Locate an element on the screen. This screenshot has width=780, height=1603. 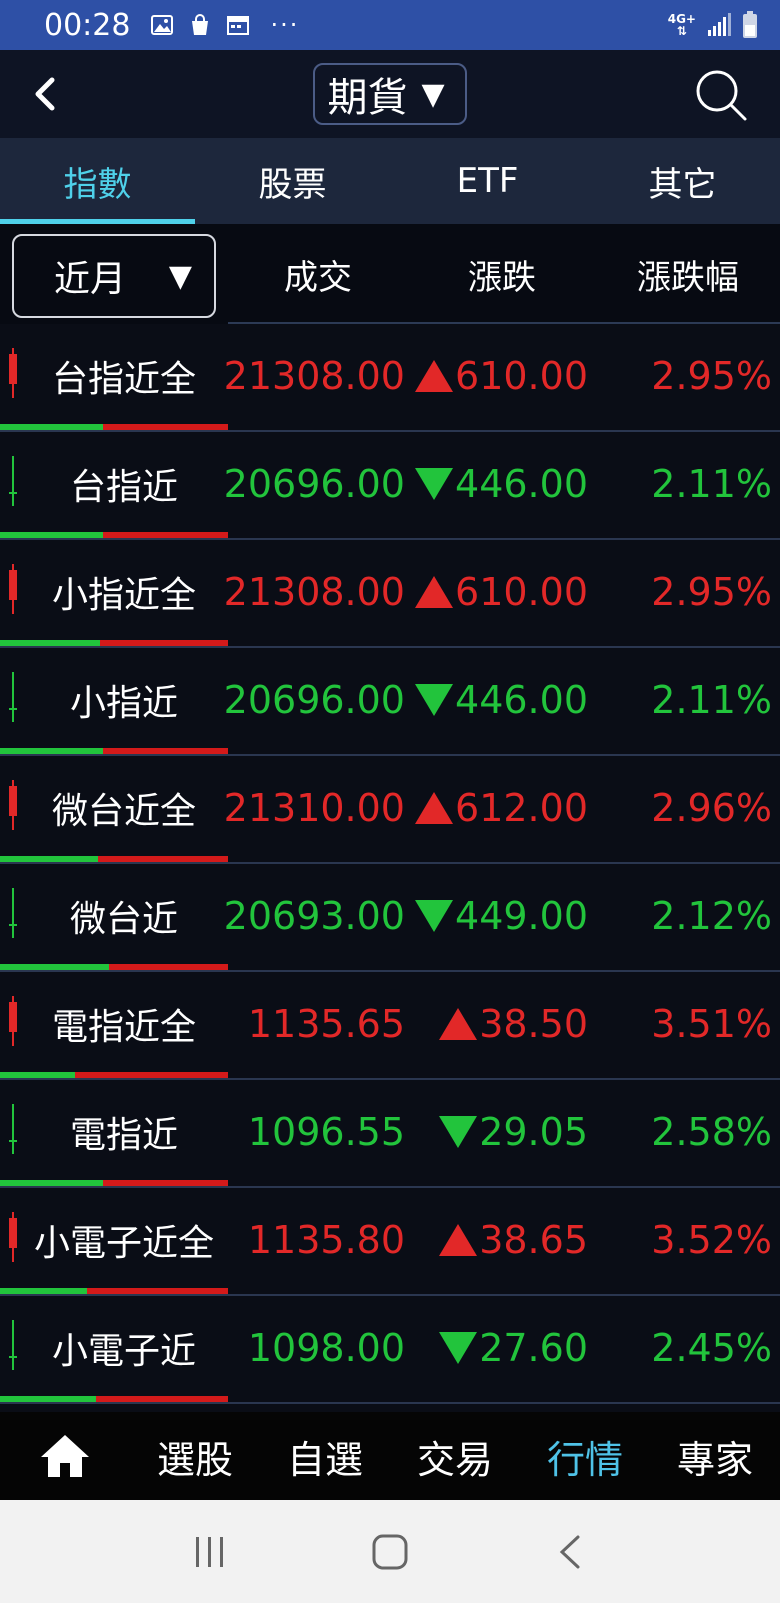
month-selector: 近月 ▼ is located at coordinates (114, 276).